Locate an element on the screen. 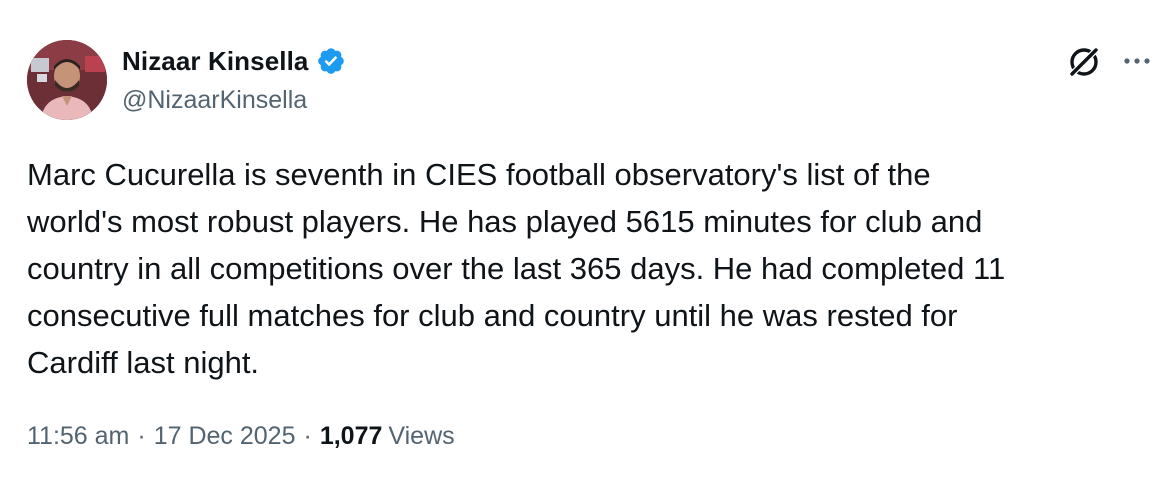 Image resolution: width=1175 pixels, height=485 pixels. tweet-meta-row: 11:56 am · 17 Dec 2025 · 1,077 Views is located at coordinates (241, 436).